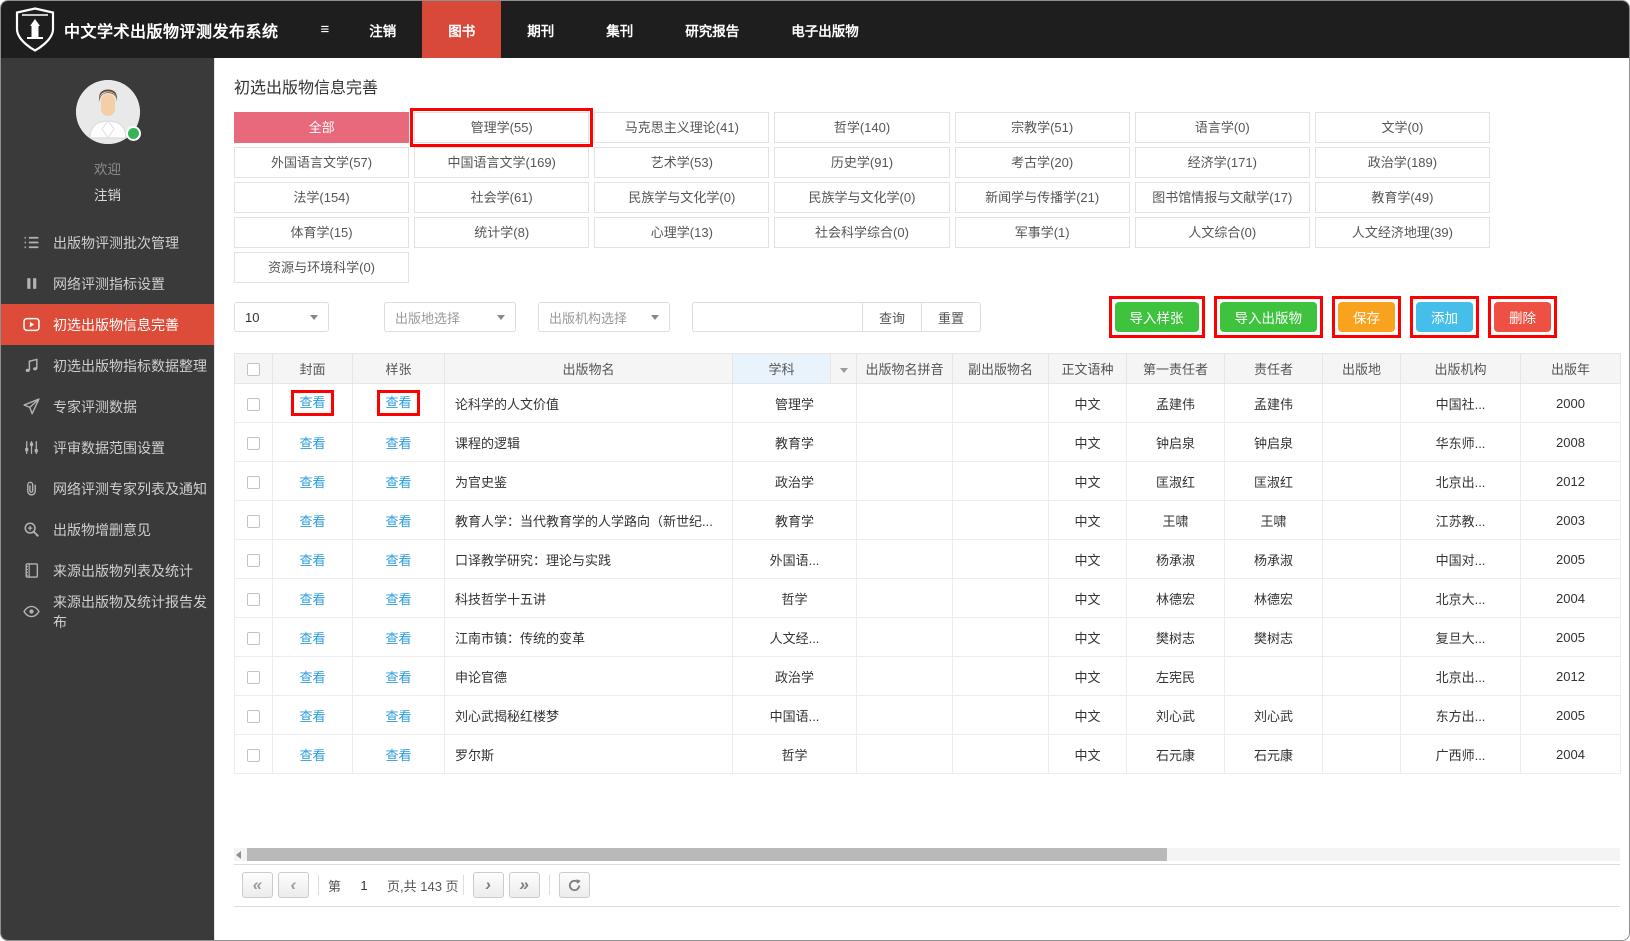 The height and width of the screenshot is (941, 1630). I want to click on category-button-4: 宗教学(51), so click(1042, 127).